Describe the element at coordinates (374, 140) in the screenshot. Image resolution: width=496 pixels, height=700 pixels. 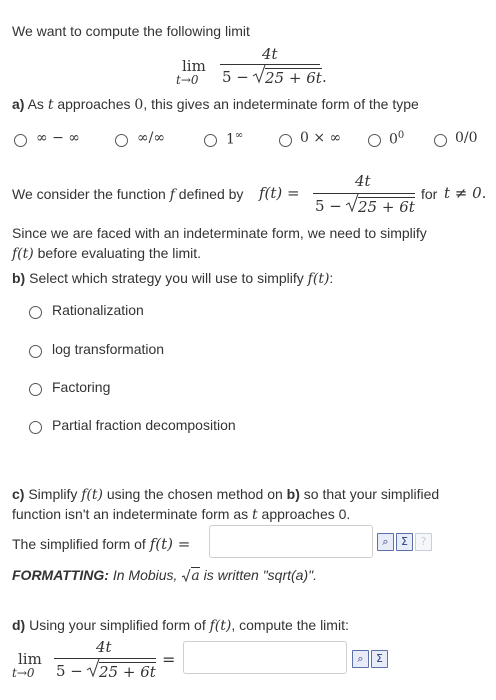
I see `option-zero-to-zero-radio` at that location.